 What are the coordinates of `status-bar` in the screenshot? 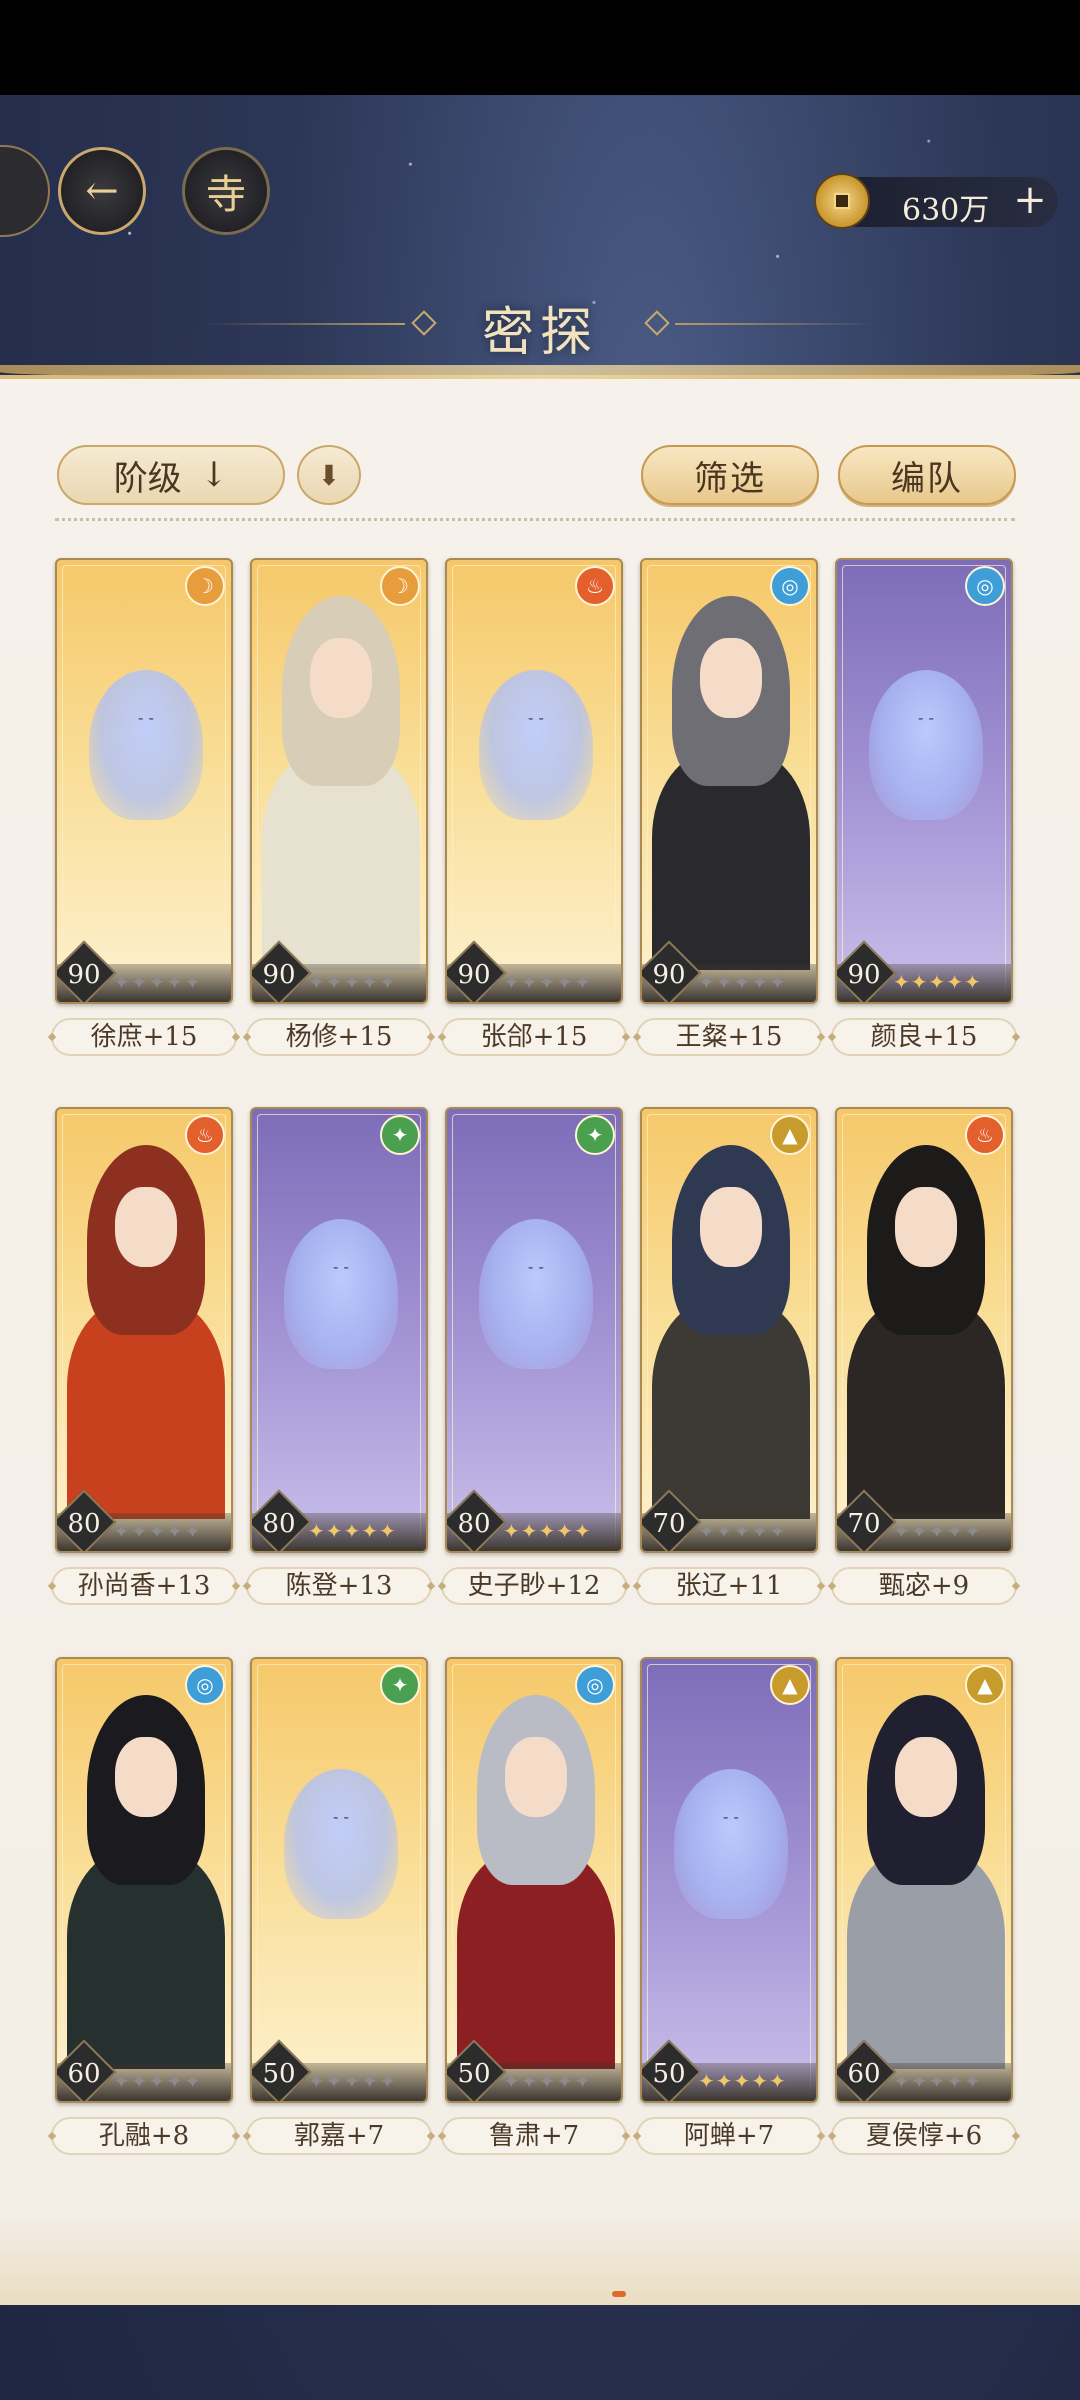 It's located at (540, 47).